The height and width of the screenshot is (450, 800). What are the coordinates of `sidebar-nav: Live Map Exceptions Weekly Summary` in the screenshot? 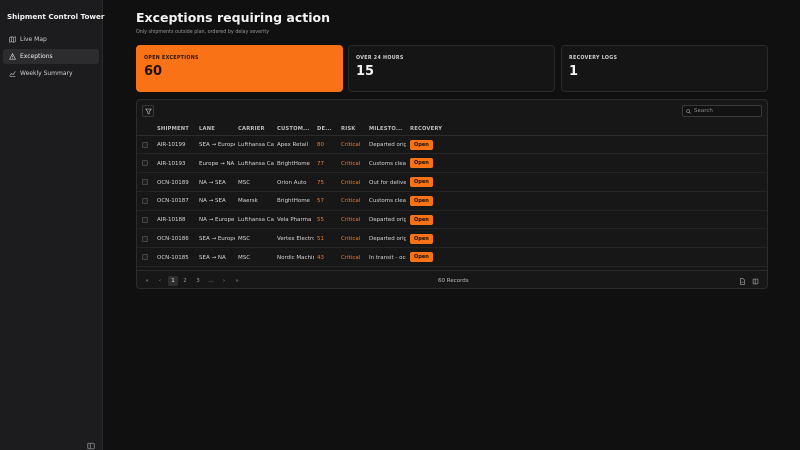 It's located at (51, 57).